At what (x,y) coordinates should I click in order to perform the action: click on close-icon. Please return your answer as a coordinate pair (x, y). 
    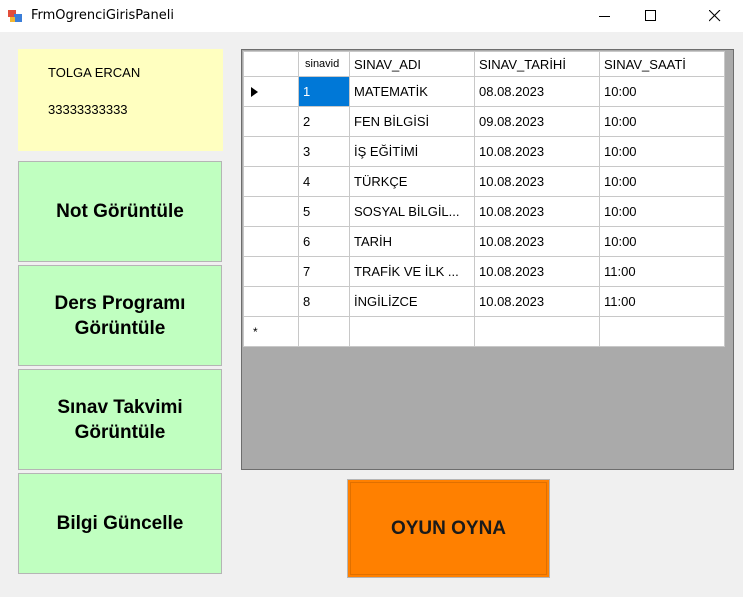
    Looking at the image, I should click on (715, 16).